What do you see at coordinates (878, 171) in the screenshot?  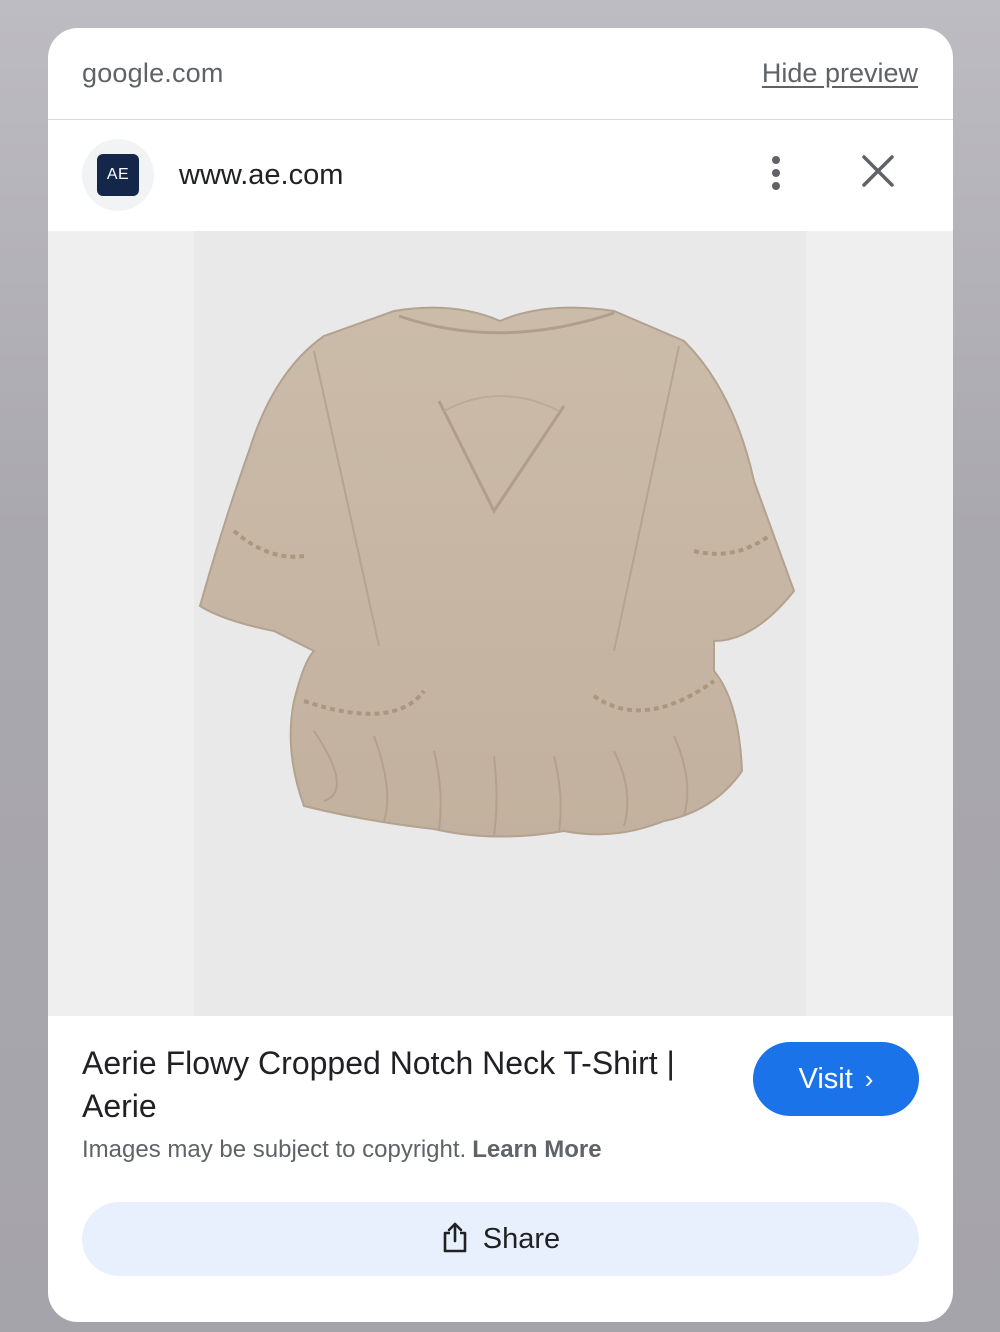 I see `close-icon` at bounding box center [878, 171].